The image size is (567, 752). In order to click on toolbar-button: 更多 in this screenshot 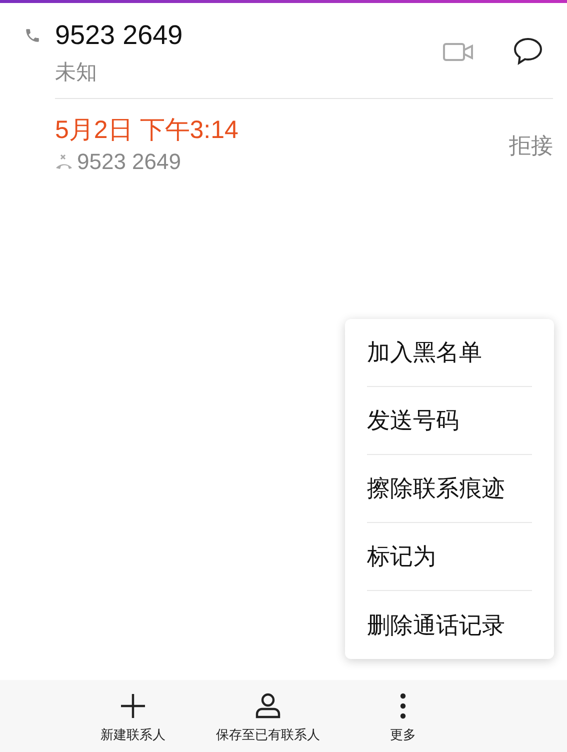, I will do `click(403, 716)`.